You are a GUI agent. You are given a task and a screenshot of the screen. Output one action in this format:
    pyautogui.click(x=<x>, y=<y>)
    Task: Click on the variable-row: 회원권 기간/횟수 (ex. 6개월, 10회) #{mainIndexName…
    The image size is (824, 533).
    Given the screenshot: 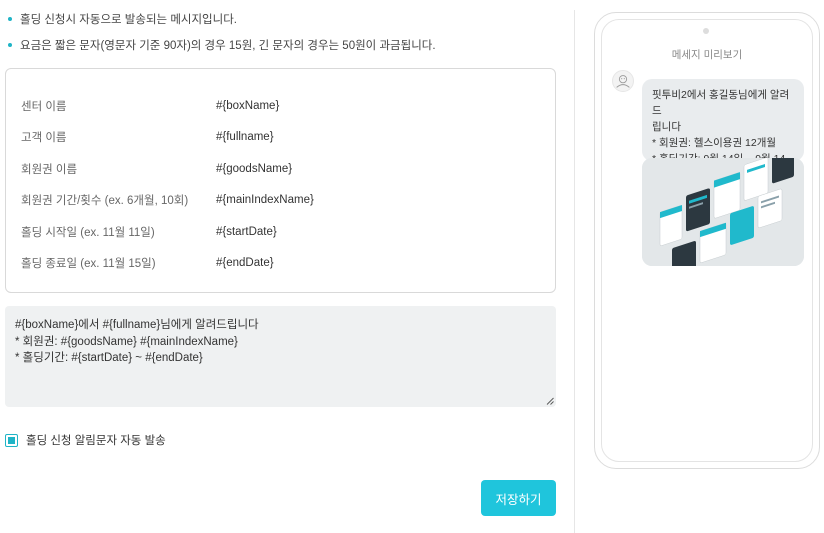 What is the action you would take?
    pyautogui.click(x=281, y=200)
    